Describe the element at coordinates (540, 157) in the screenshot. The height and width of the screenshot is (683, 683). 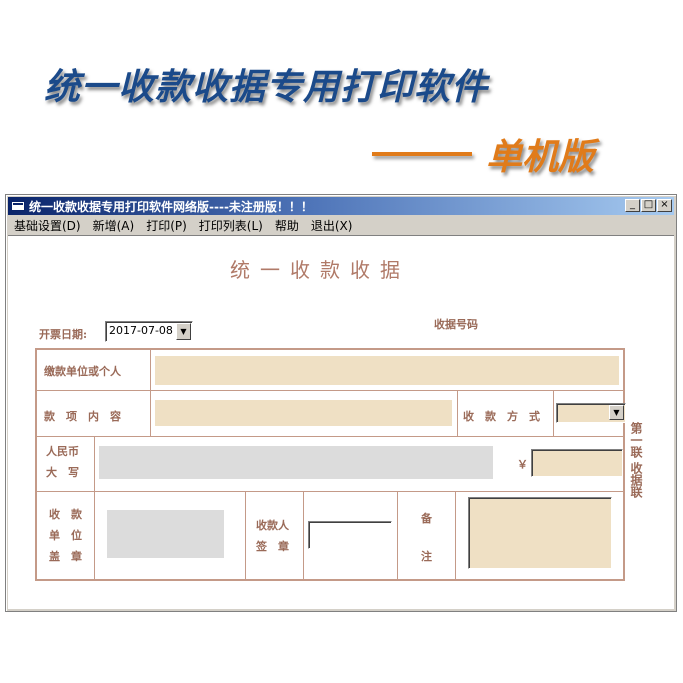
I see `banner-subtitle-text: 单机版` at that location.